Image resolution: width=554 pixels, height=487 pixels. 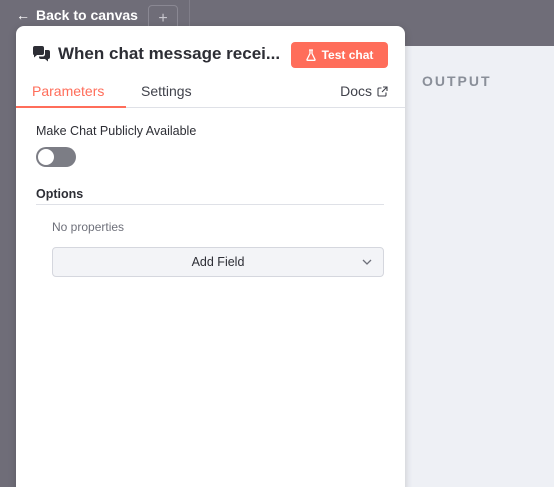 What do you see at coordinates (88, 227) in the screenshot?
I see `no-properties-text: No properties` at bounding box center [88, 227].